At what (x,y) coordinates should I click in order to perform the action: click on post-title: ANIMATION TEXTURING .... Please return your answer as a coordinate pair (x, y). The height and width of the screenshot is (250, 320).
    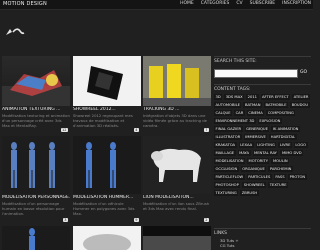
    Looking at the image, I should click on (36, 109).